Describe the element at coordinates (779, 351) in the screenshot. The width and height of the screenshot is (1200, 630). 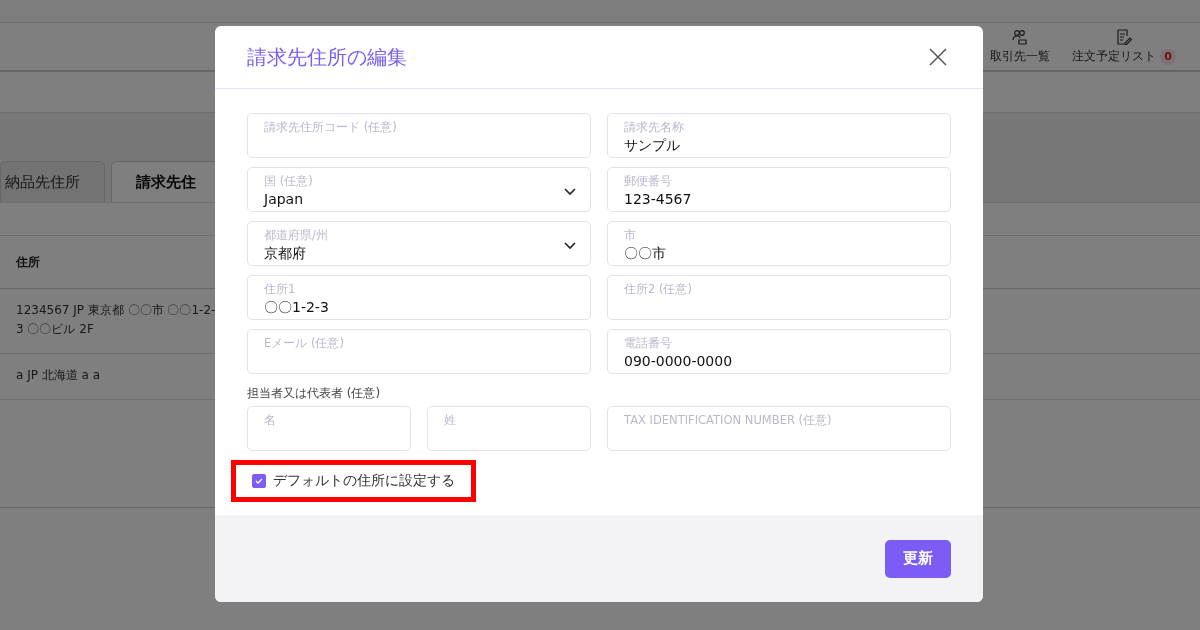
I see `input-field: 電話番号 090-0000-0000` at that location.